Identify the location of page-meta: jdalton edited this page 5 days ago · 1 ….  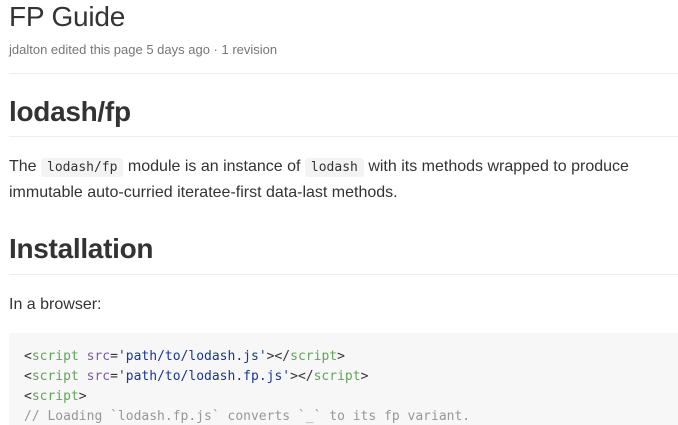
(143, 49).